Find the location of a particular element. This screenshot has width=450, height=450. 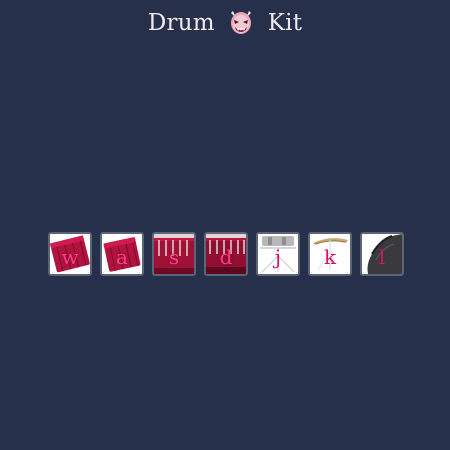

pad-key-label: k is located at coordinates (330, 257).